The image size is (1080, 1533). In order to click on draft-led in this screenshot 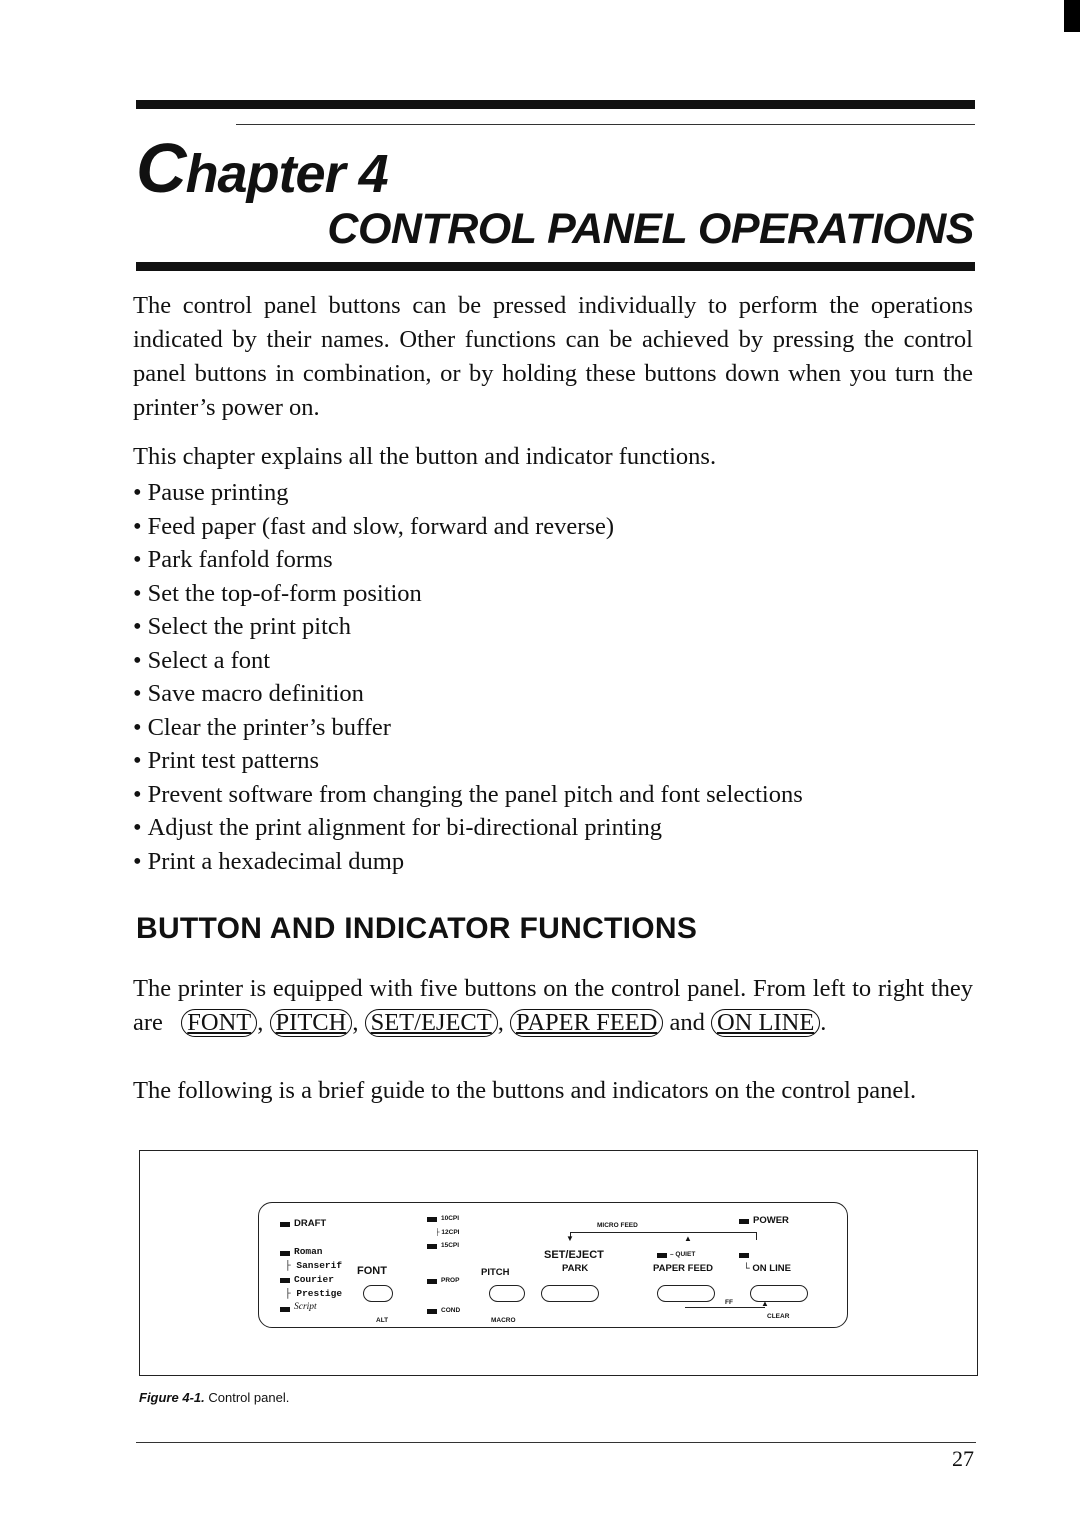, I will do `click(285, 1224)`.